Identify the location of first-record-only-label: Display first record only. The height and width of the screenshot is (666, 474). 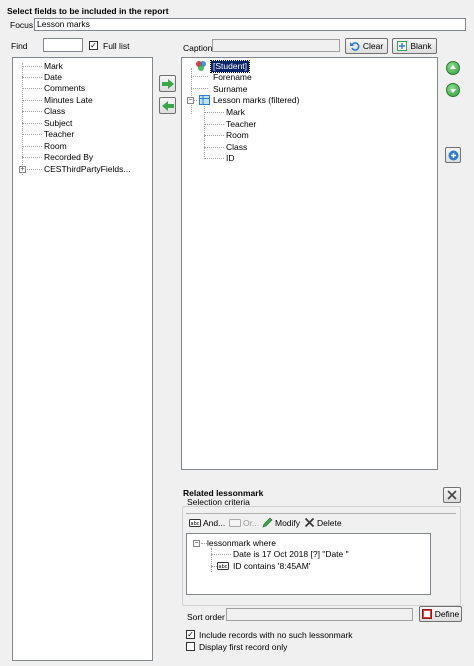
(243, 647).